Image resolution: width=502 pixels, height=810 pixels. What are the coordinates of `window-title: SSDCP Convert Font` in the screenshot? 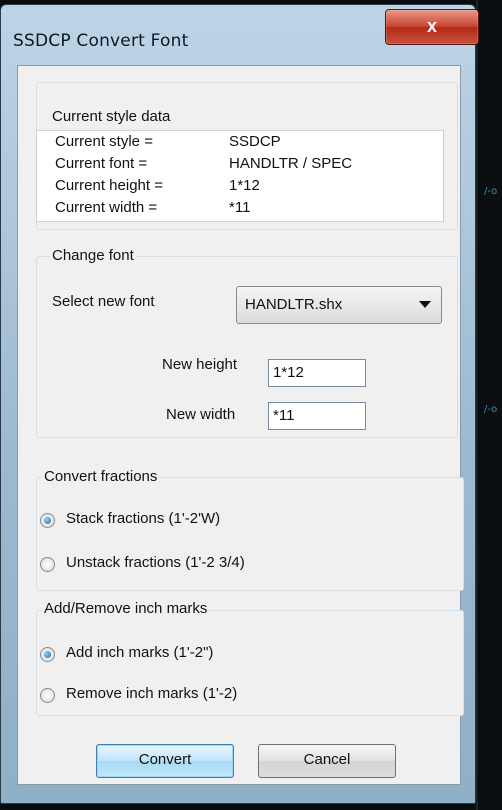 It's located at (101, 41).